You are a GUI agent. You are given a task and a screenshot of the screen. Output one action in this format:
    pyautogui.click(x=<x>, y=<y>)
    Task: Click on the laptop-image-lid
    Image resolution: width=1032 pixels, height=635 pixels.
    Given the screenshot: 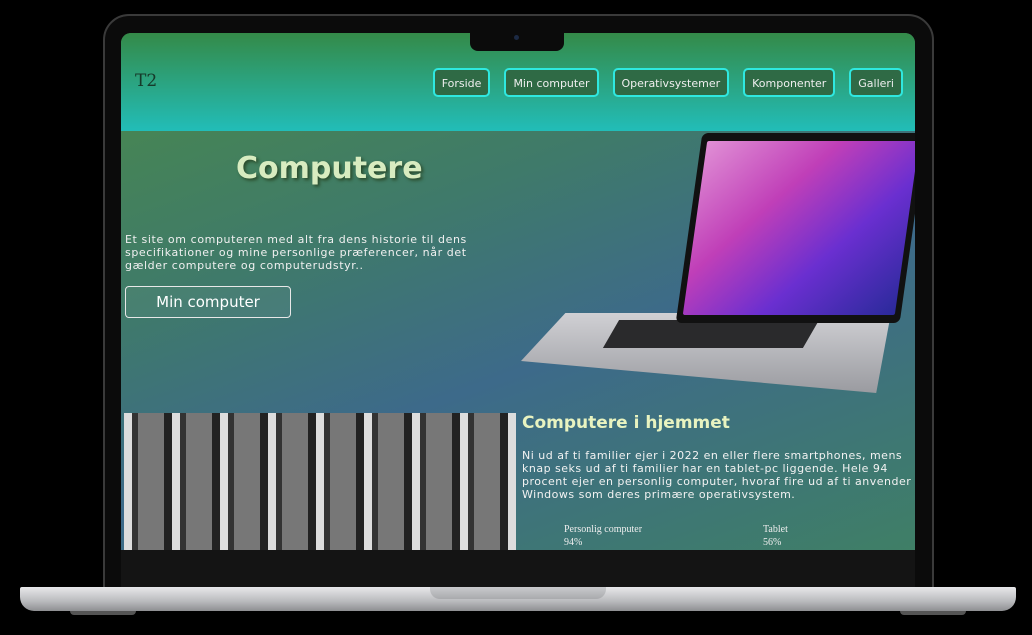 What is the action you would take?
    pyautogui.click(x=795, y=228)
    